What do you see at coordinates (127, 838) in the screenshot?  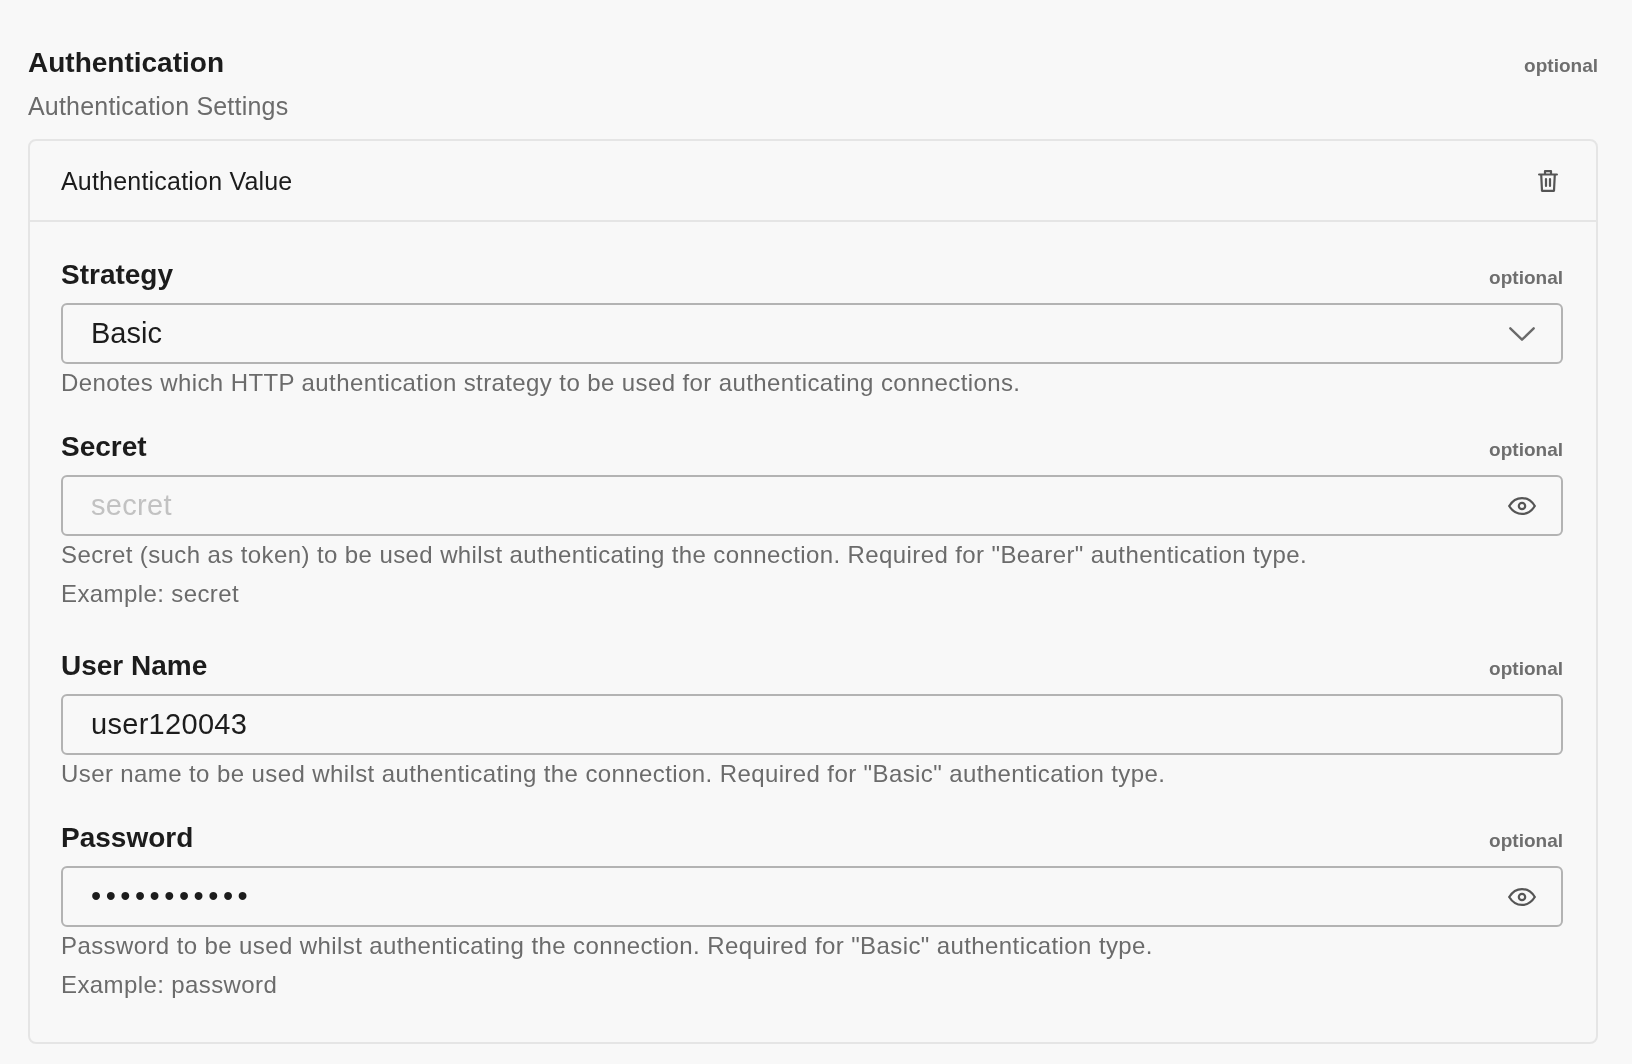 I see `field-label: Password` at bounding box center [127, 838].